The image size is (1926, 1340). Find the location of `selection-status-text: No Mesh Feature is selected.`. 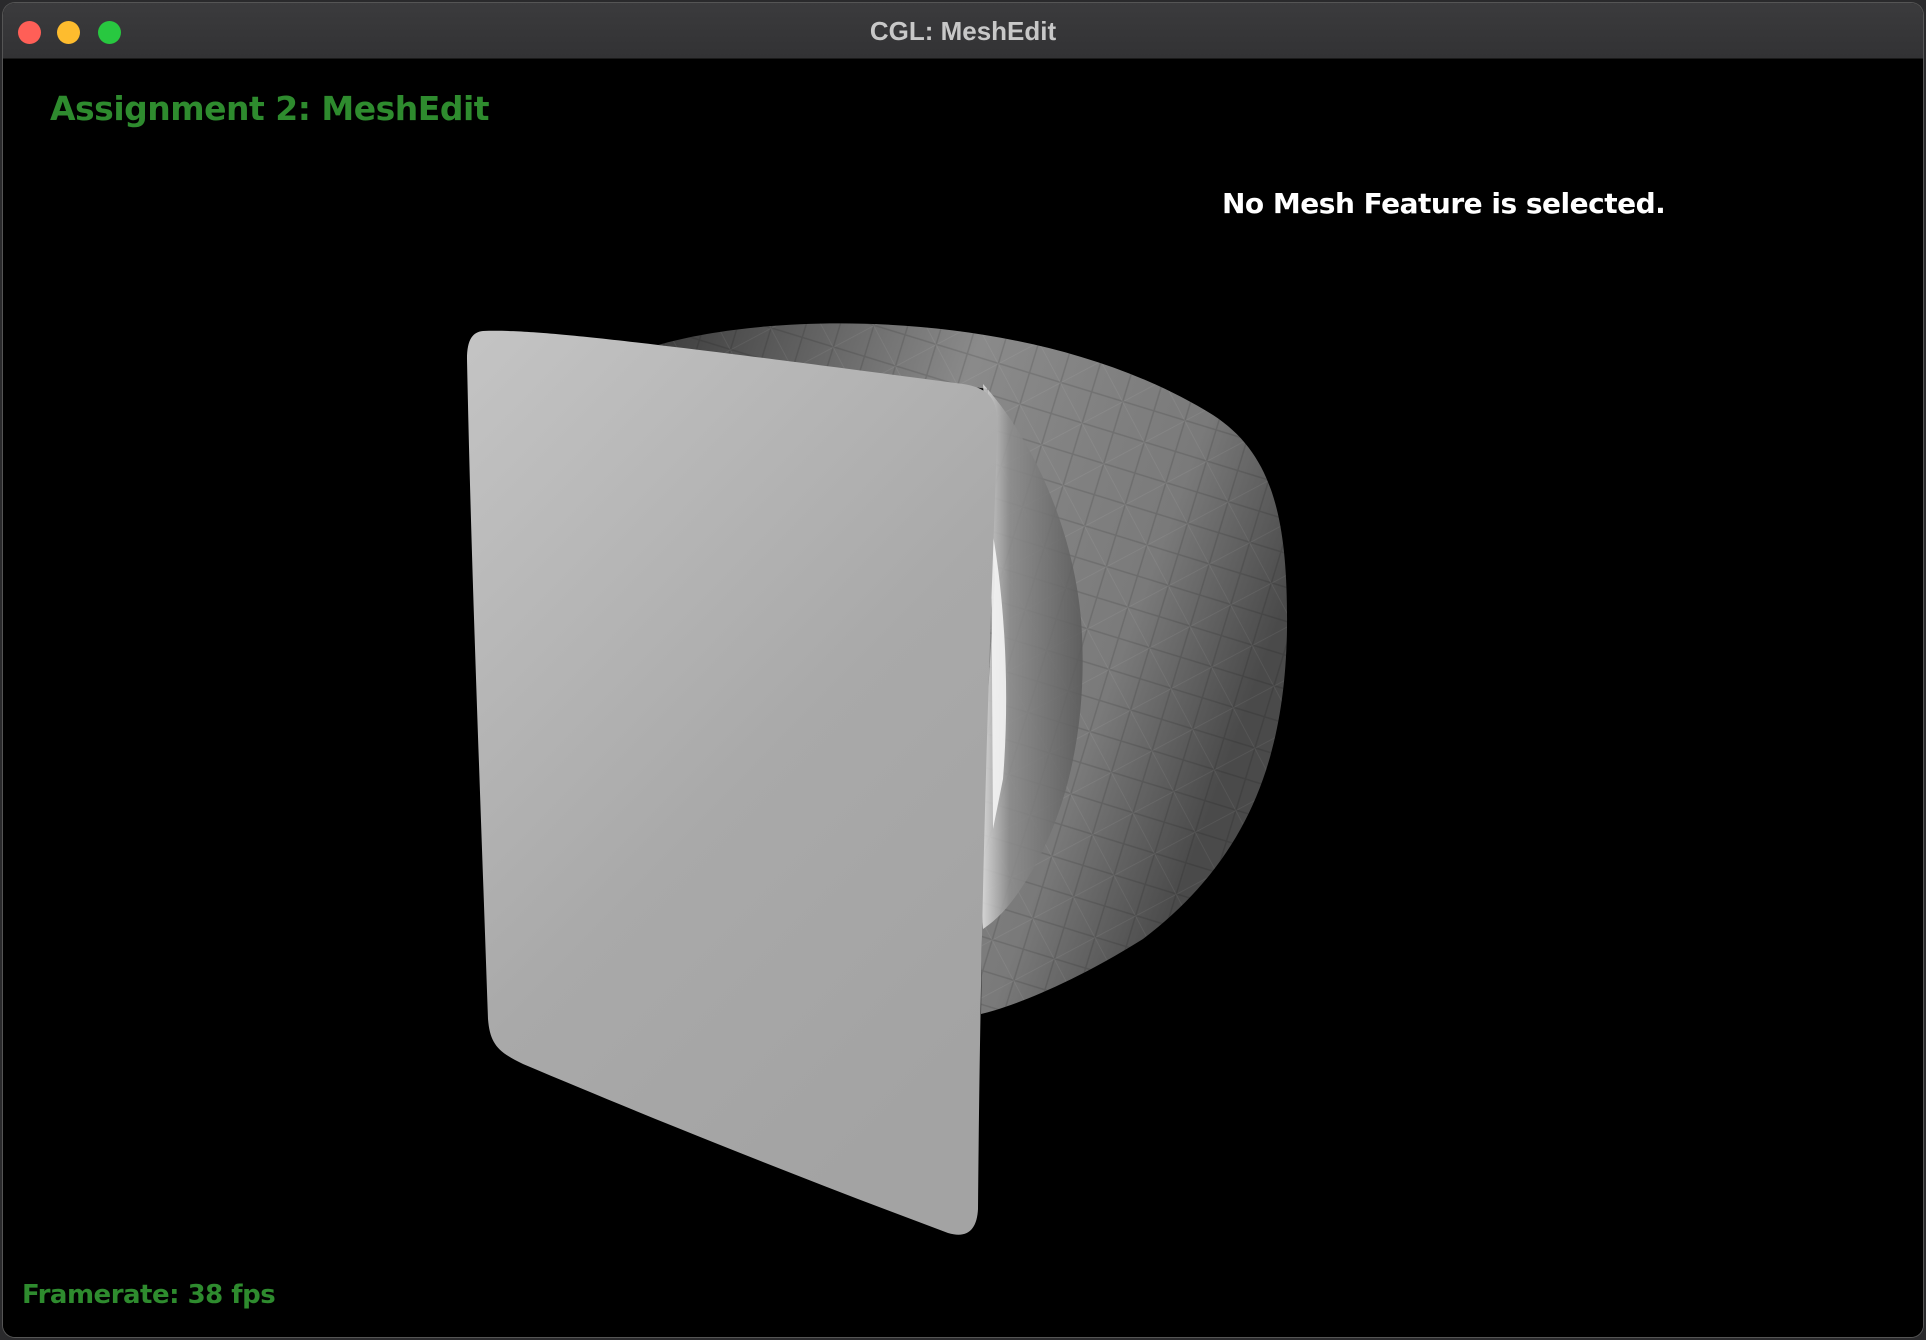

selection-status-text: No Mesh Feature is selected. is located at coordinates (1444, 203).